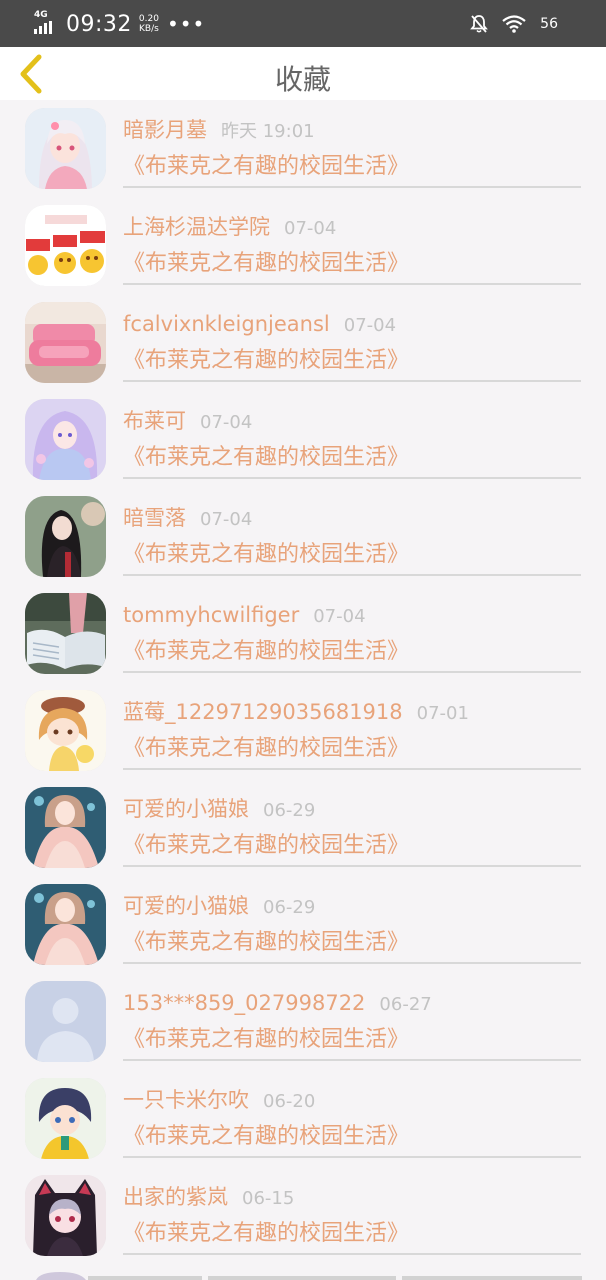 Image resolution: width=606 pixels, height=1280 pixels. What do you see at coordinates (226, 324) in the screenshot?
I see `username: fcalvixnkleignjeansl` at bounding box center [226, 324].